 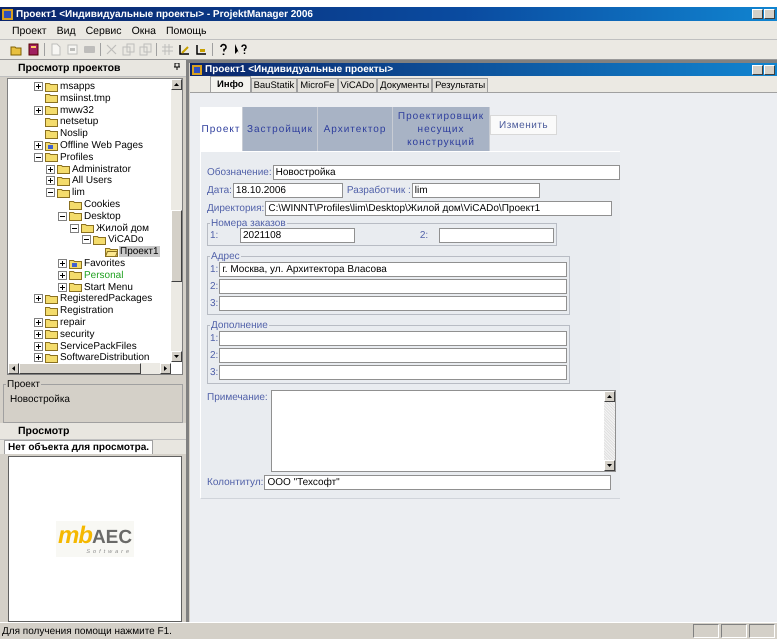 What do you see at coordinates (104, 358) in the screenshot?
I see `tree-item: SoftwareDistribution` at bounding box center [104, 358].